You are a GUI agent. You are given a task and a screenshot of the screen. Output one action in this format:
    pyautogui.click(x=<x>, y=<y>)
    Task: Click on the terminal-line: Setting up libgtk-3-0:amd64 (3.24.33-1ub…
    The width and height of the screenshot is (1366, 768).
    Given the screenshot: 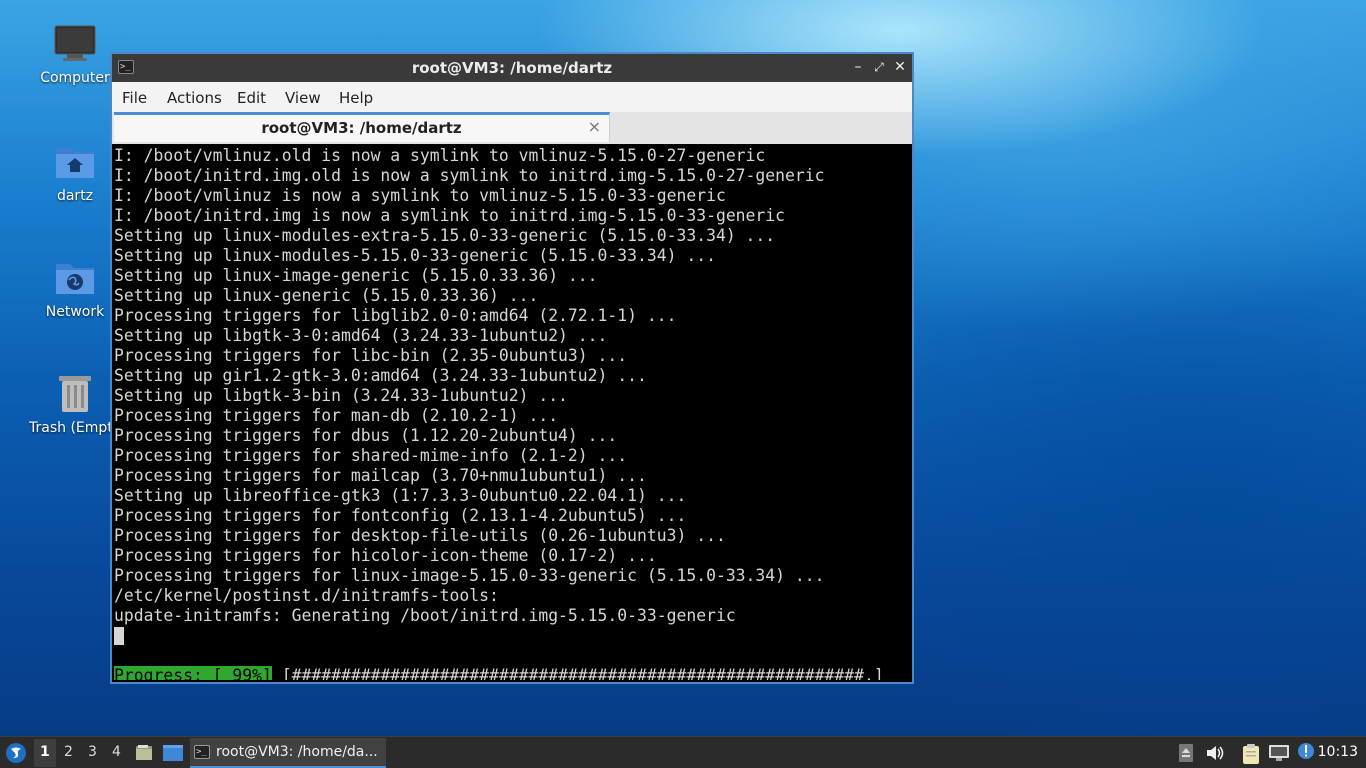 What is the action you would take?
    pyautogui.click(x=361, y=335)
    